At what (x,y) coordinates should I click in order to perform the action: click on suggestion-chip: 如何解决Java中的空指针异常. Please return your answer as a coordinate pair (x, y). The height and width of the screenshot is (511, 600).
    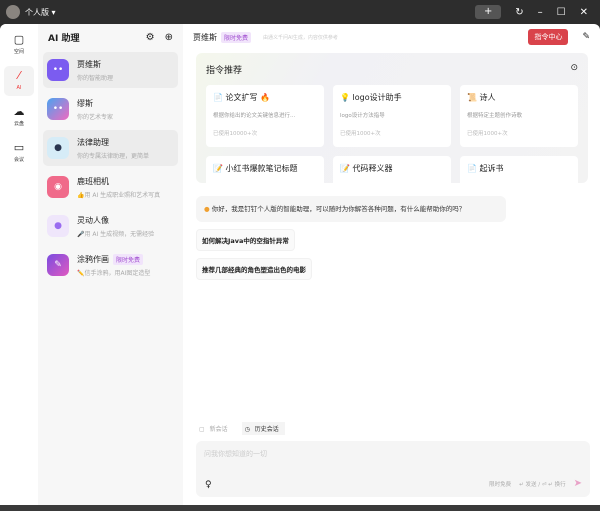
    Looking at the image, I should click on (245, 240).